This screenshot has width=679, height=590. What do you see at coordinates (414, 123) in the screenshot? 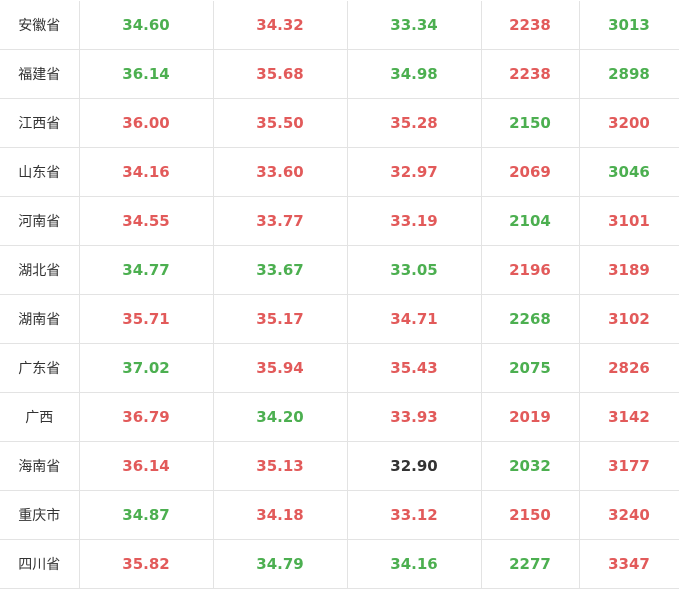
I see `price-cell: 35.28` at bounding box center [414, 123].